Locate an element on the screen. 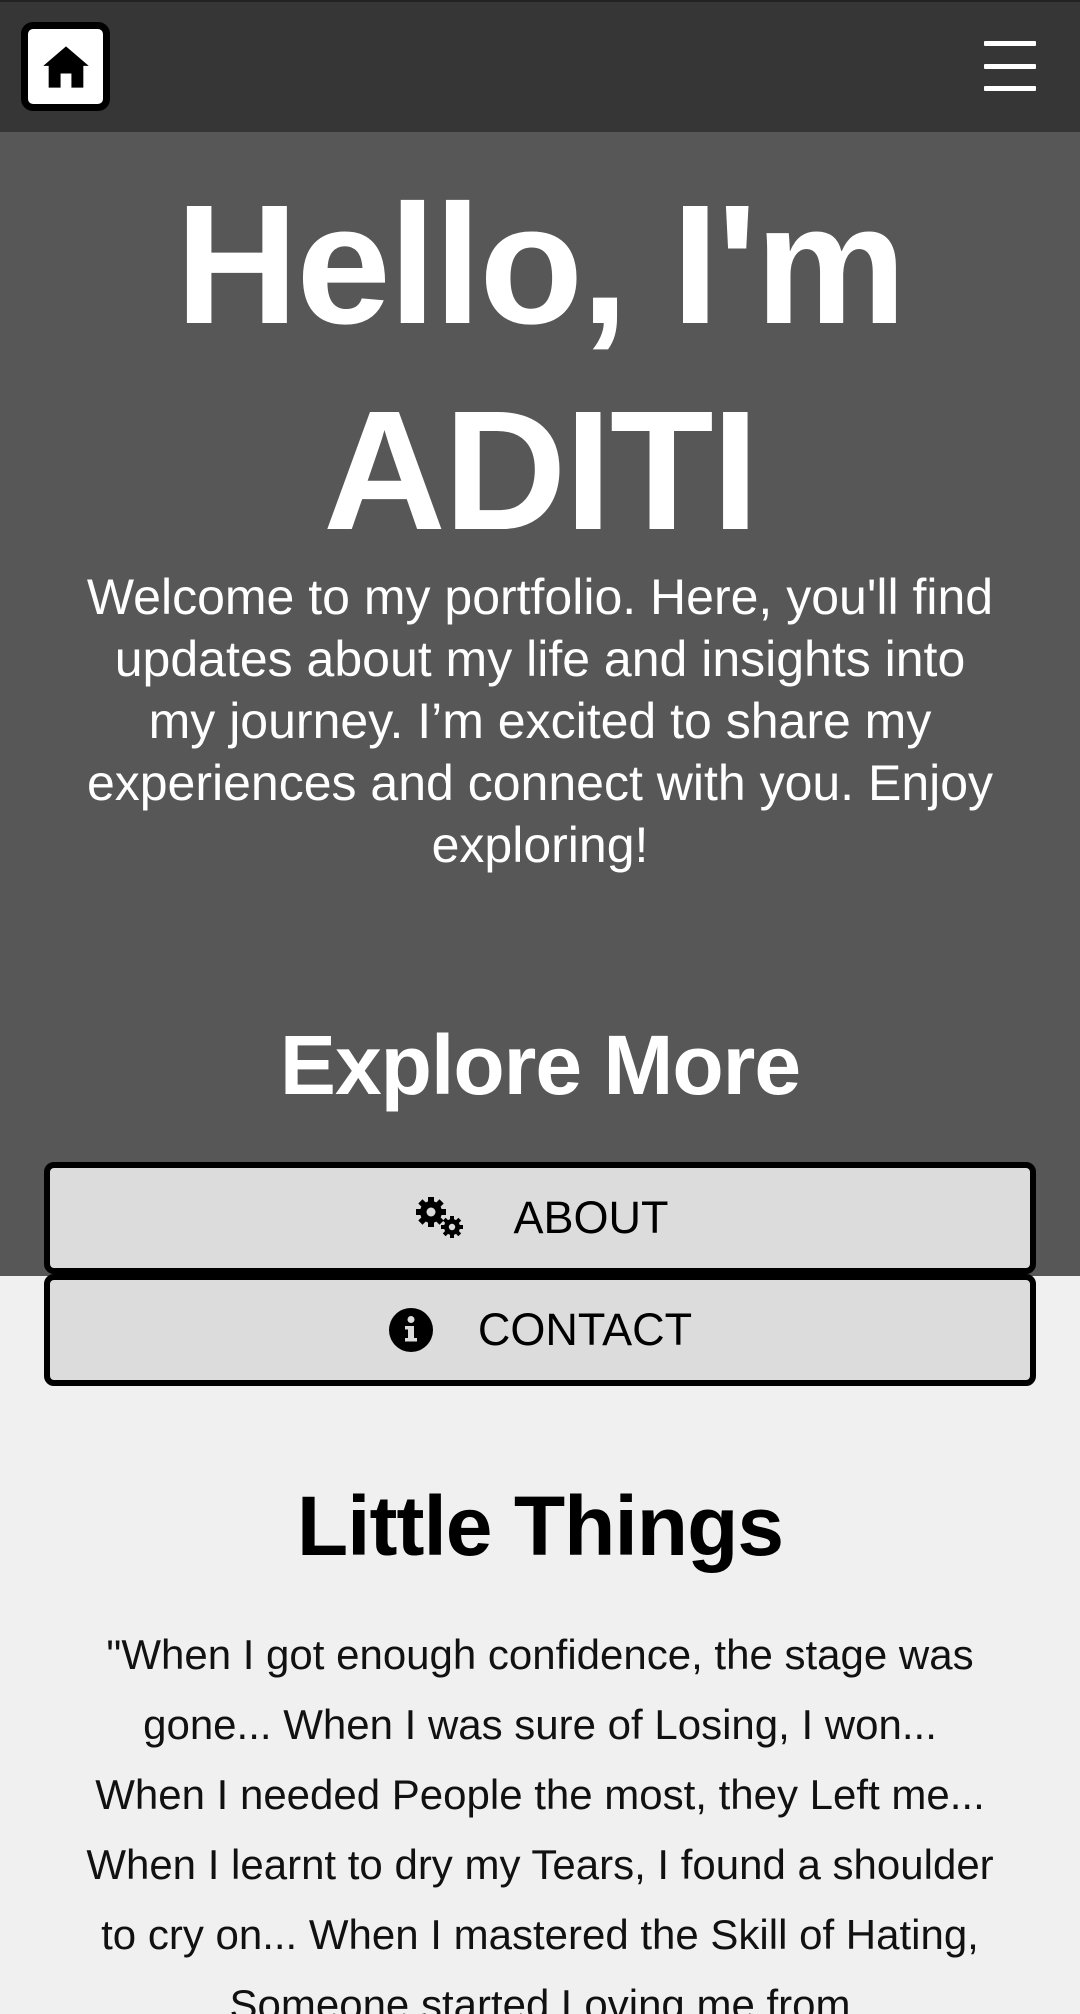 The height and width of the screenshot is (2014, 1080). gears-icon is located at coordinates (440, 1217).